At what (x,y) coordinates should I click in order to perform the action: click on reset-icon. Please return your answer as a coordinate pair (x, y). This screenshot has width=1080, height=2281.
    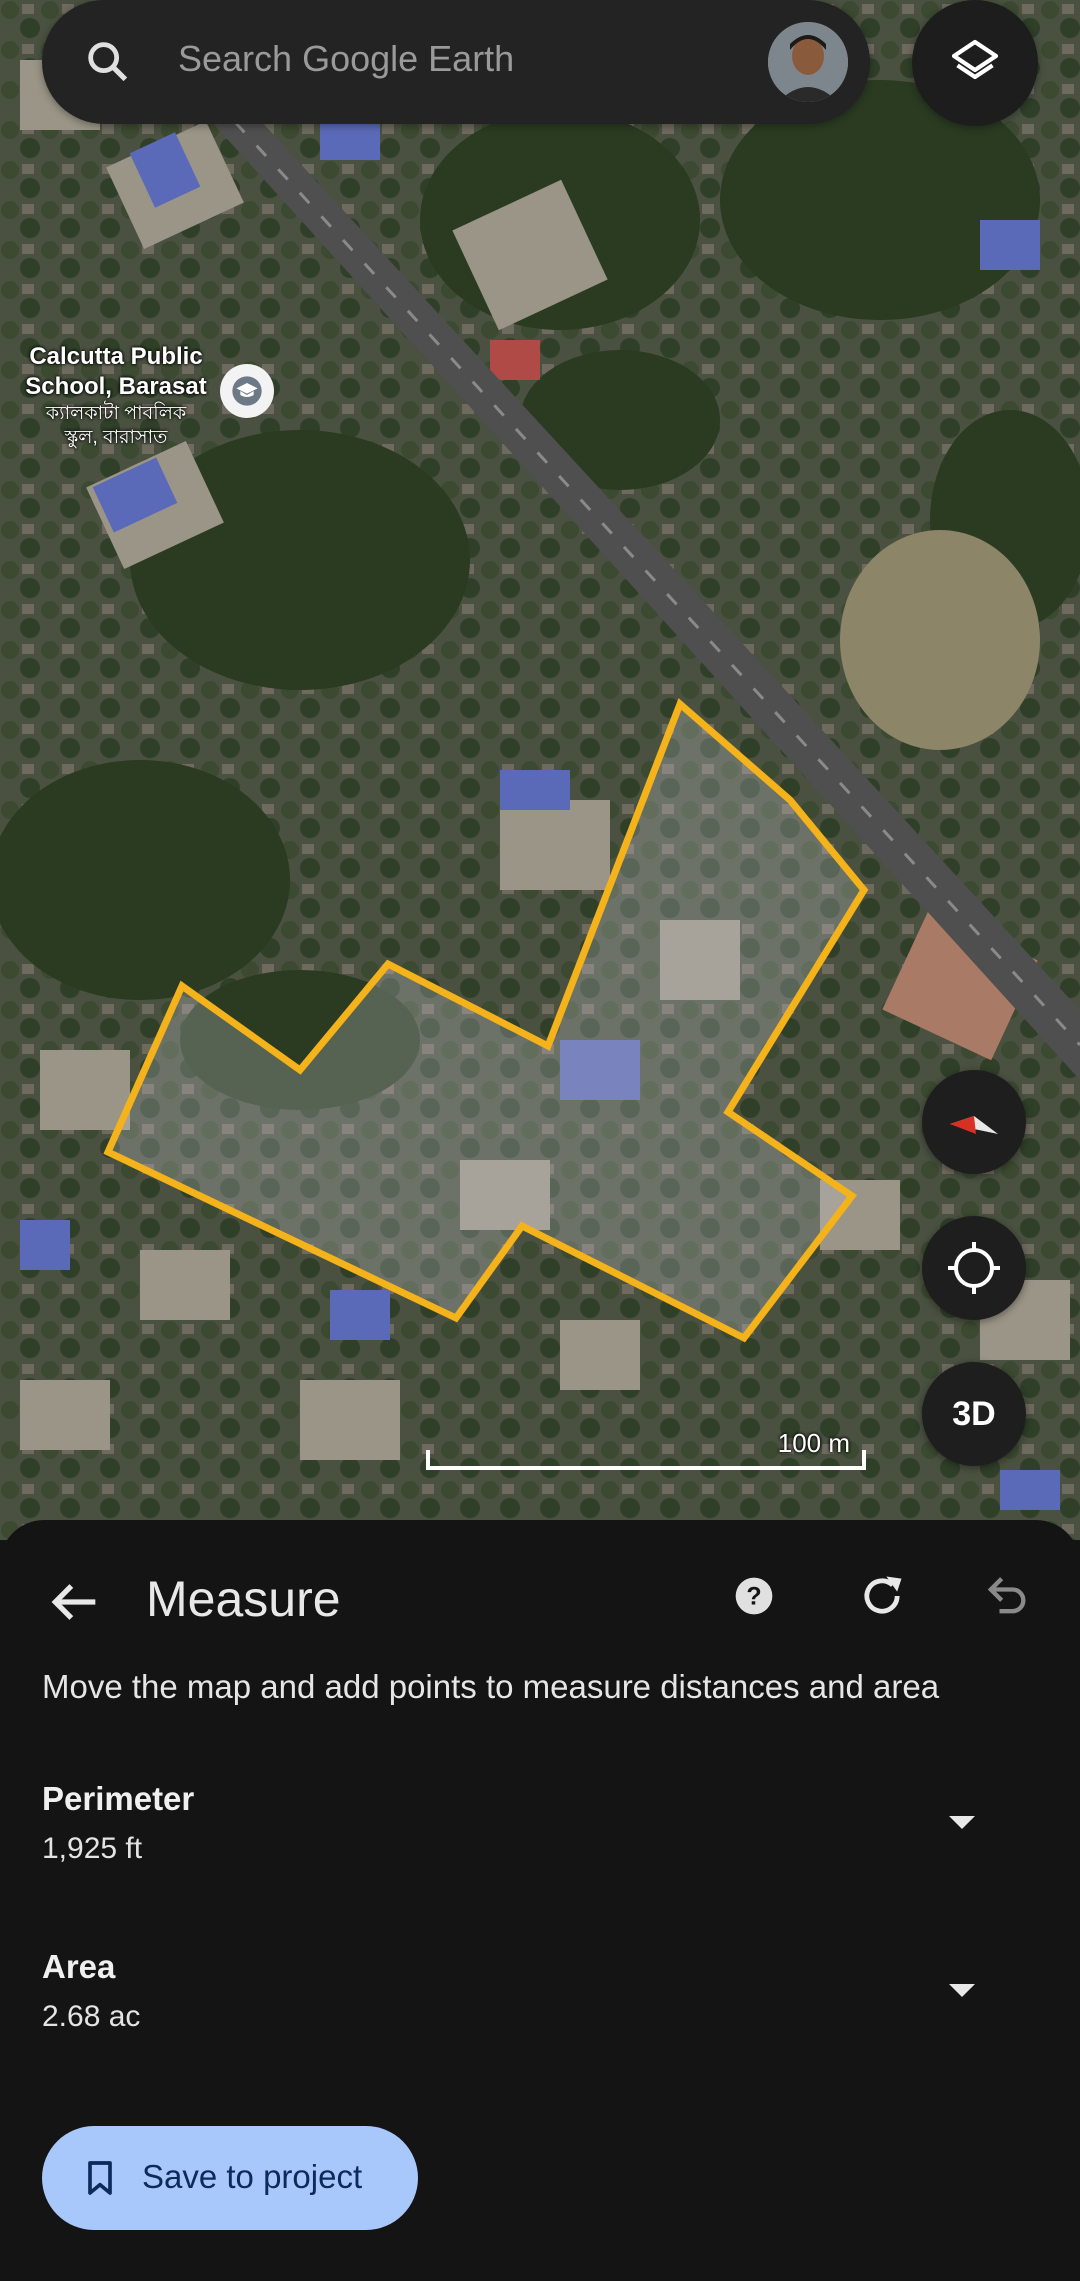
    Looking at the image, I should click on (882, 1596).